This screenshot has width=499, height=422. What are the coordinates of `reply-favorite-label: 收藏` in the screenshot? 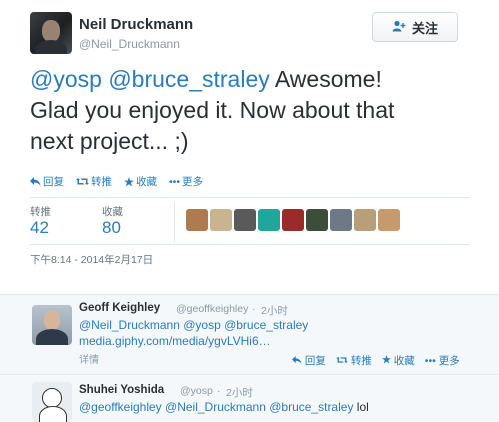 It's located at (404, 361).